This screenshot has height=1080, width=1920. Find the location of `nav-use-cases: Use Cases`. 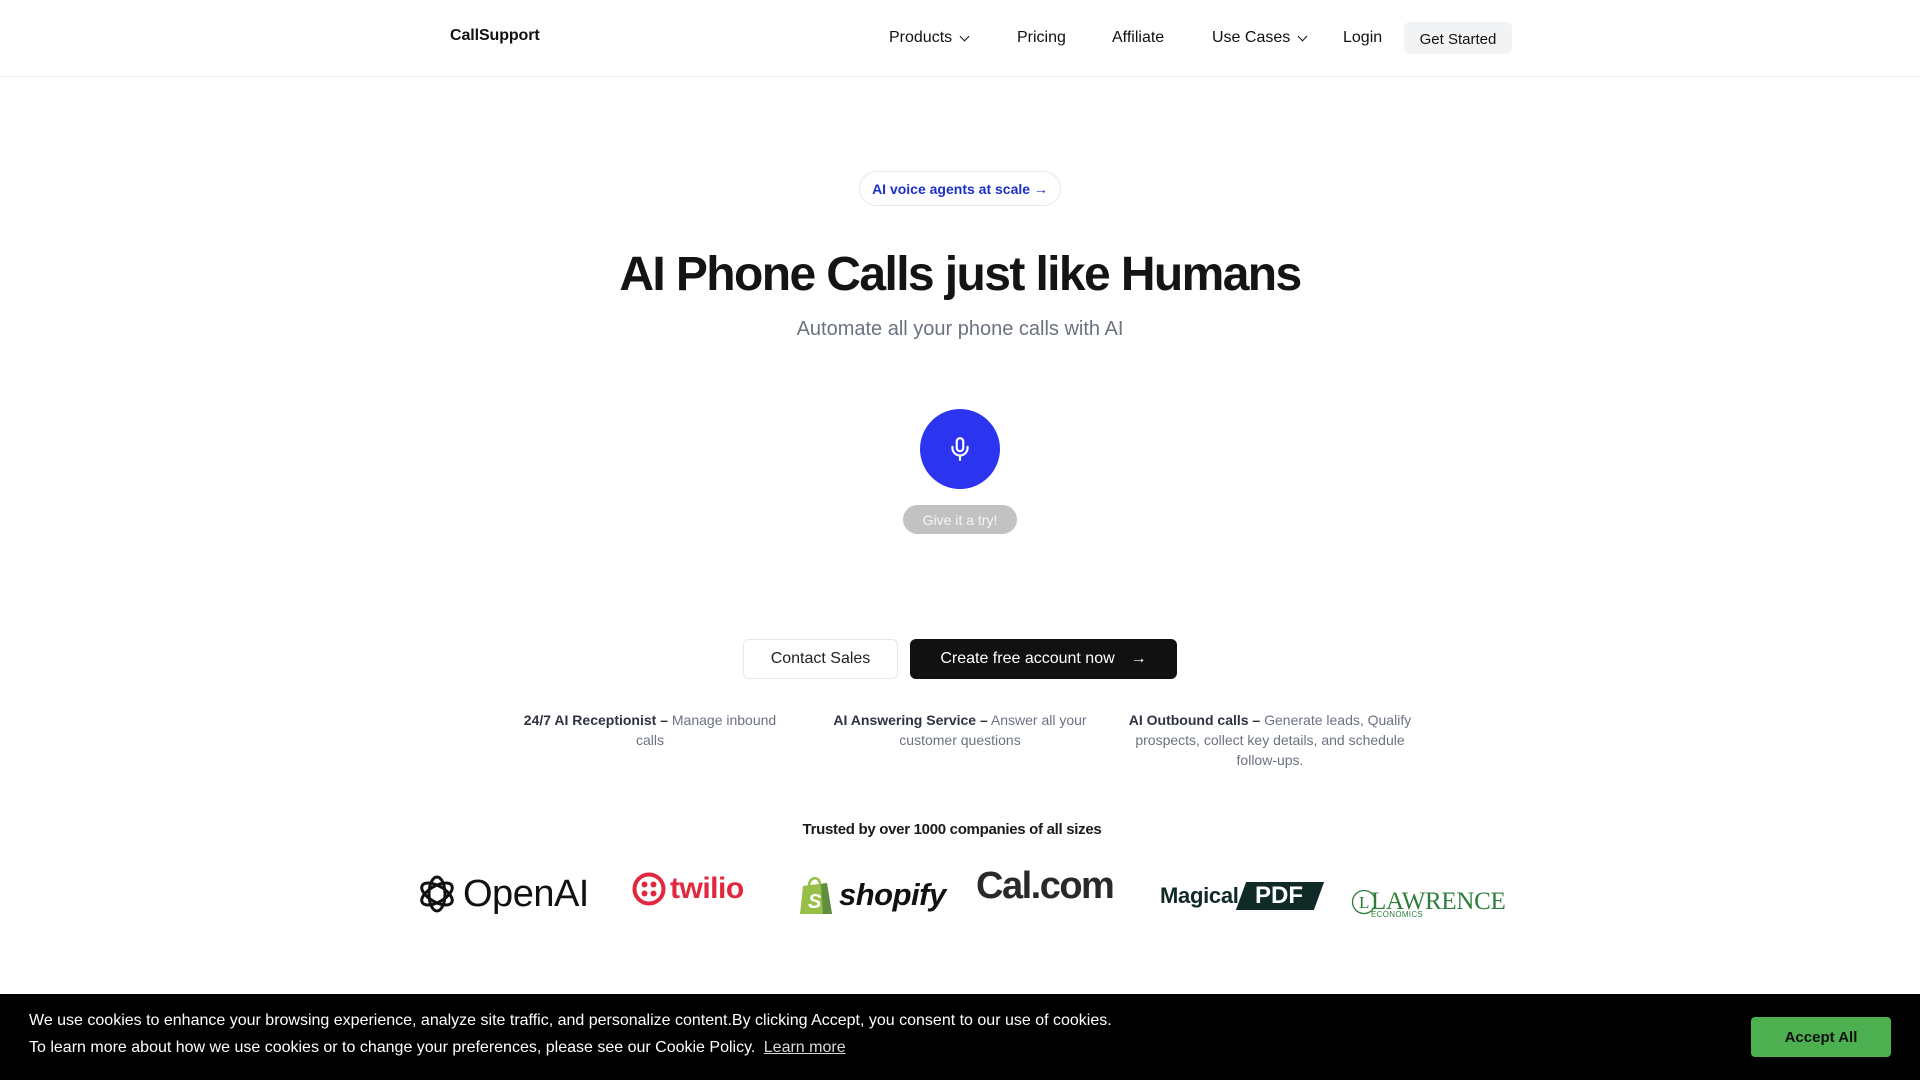

nav-use-cases: Use Cases is located at coordinates (1260, 38).